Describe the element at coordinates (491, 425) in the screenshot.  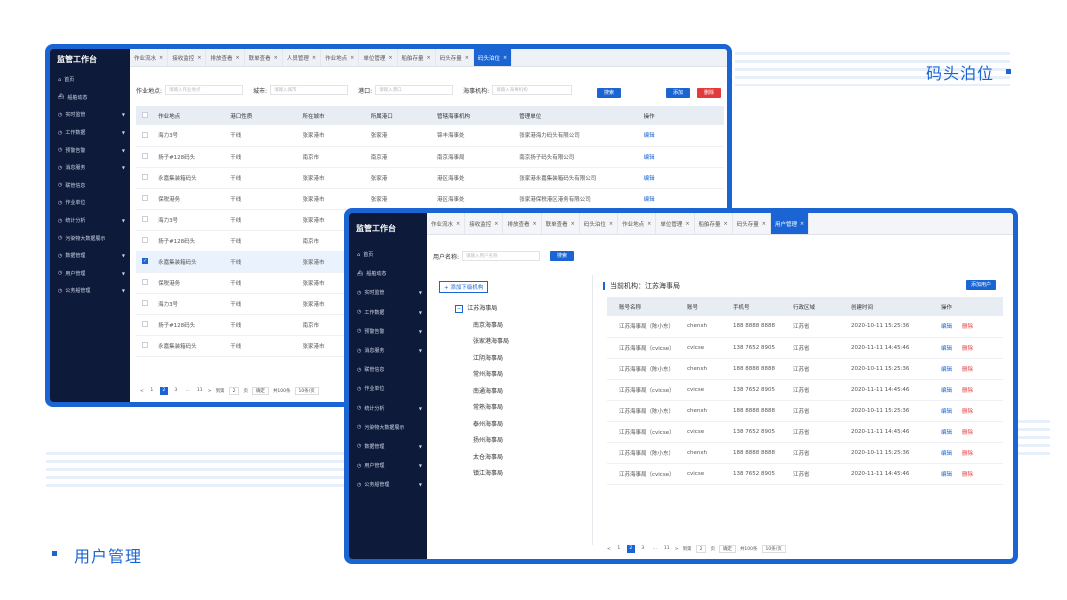
I see `tree-node: 泰州海事局` at that location.